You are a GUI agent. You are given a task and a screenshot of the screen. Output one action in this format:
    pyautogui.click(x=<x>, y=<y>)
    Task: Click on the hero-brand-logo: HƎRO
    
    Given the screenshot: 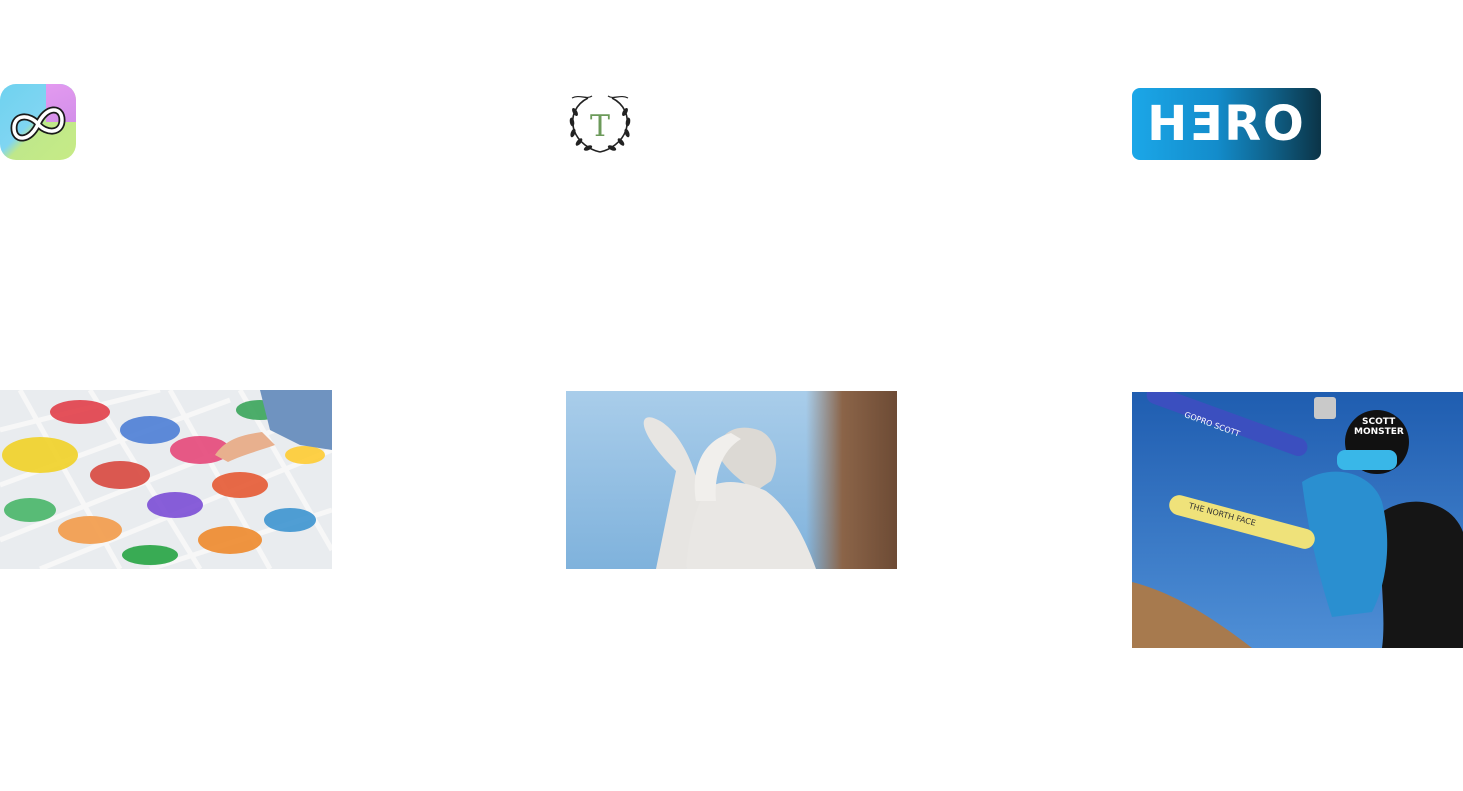 What is the action you would take?
    pyautogui.click(x=1226, y=124)
    